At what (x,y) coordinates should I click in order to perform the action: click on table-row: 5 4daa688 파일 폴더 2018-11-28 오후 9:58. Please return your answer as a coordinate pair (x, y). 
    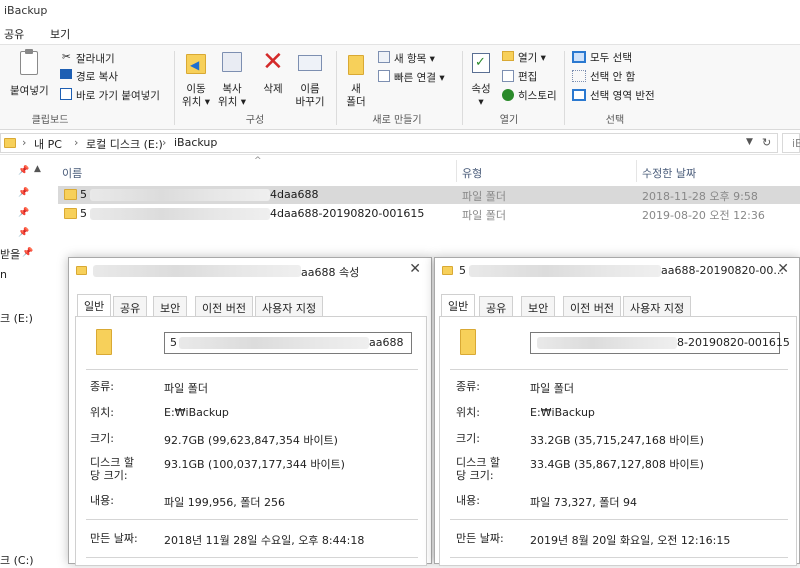
    Looking at the image, I should click on (429, 195).